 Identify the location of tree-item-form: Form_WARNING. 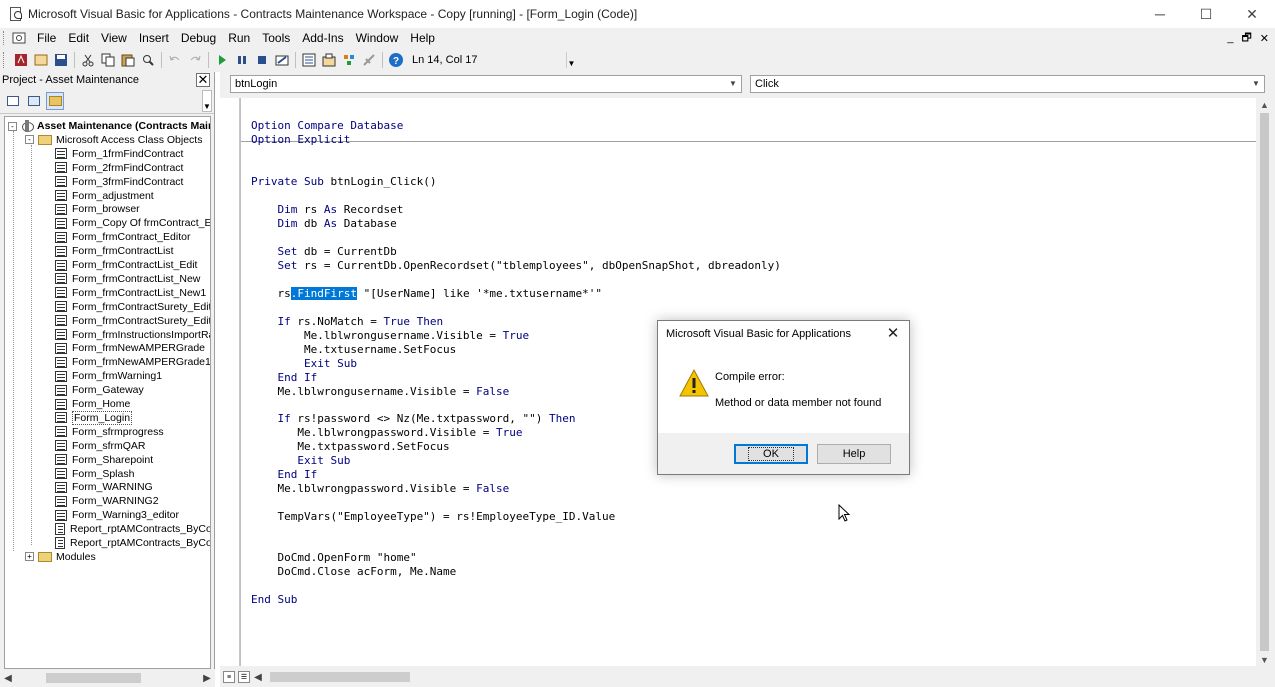
(104, 487).